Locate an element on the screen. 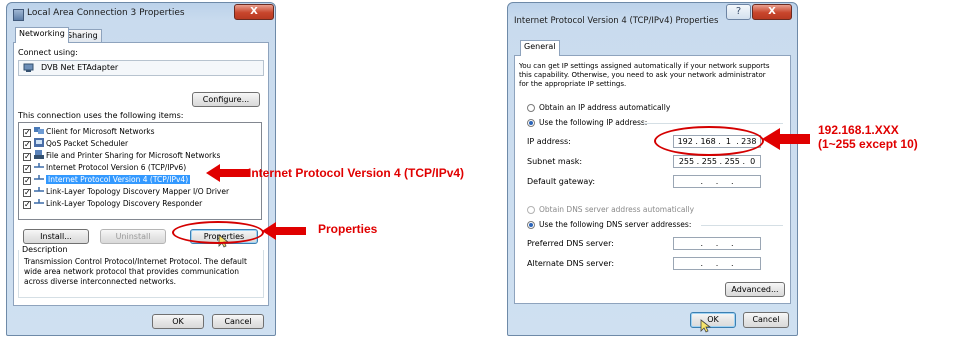 The image size is (953, 339). item-label: QoS Packet Scheduler is located at coordinates (87, 143).